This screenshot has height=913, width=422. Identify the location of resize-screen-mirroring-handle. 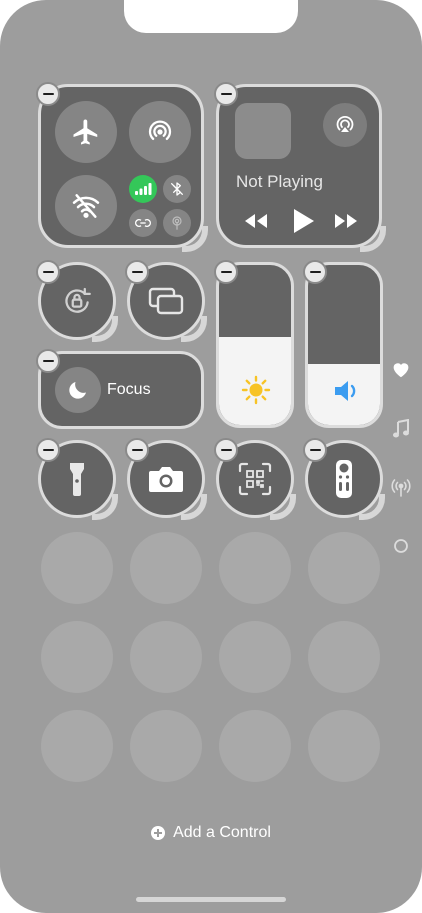
(194, 329).